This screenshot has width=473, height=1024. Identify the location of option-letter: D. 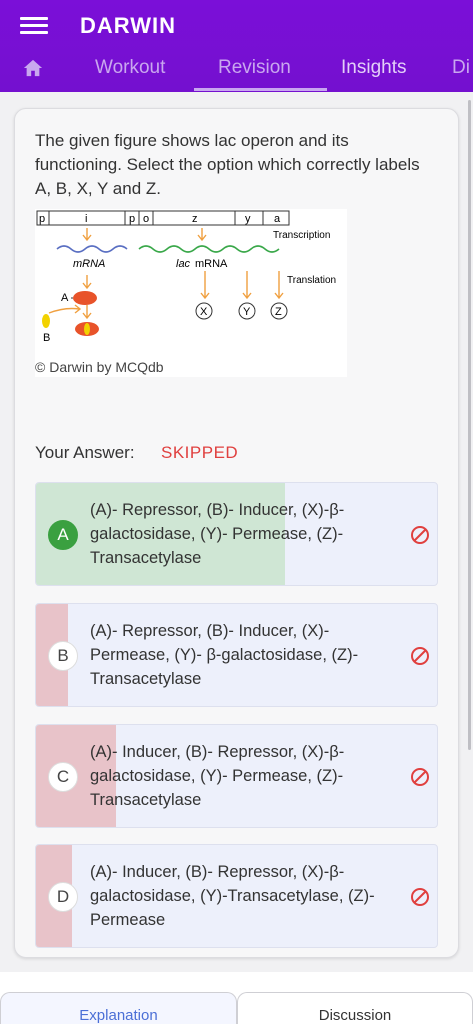
(63, 897).